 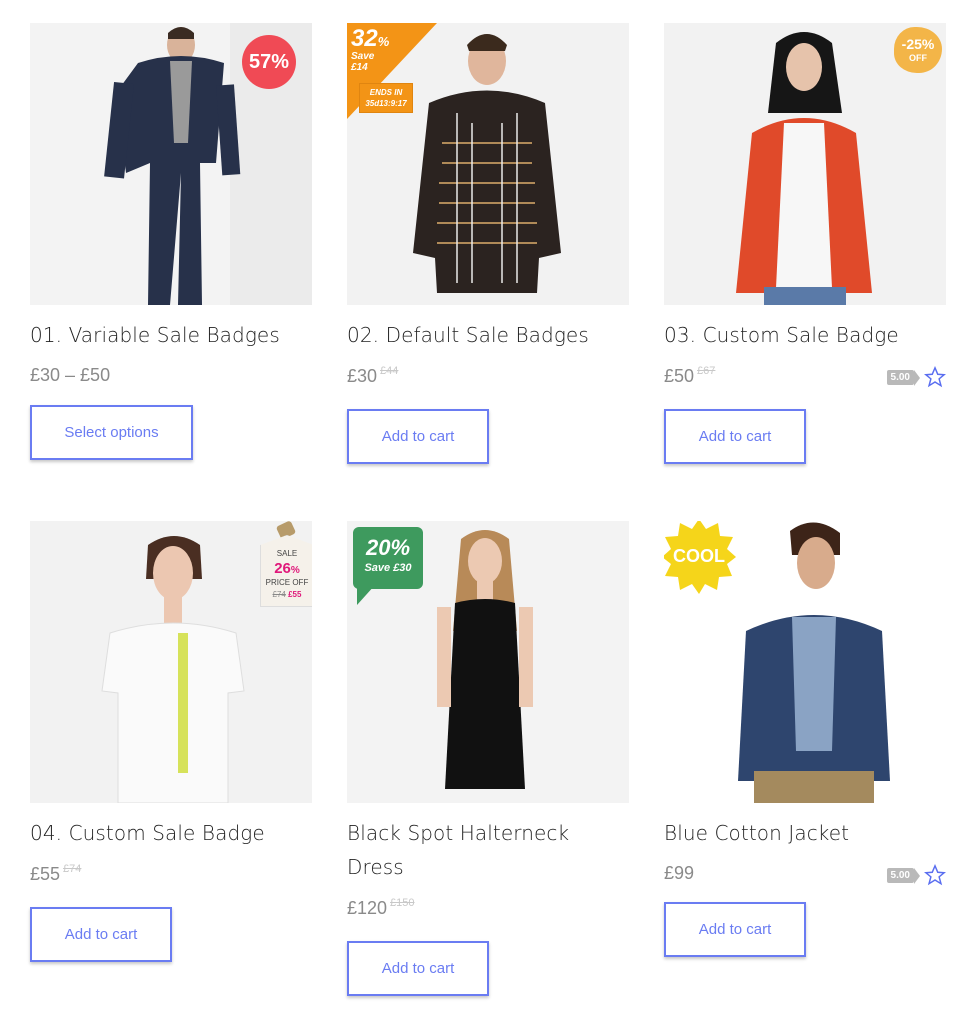 What do you see at coordinates (468, 335) in the screenshot?
I see `product-title: 02. Default Sale Badges` at bounding box center [468, 335].